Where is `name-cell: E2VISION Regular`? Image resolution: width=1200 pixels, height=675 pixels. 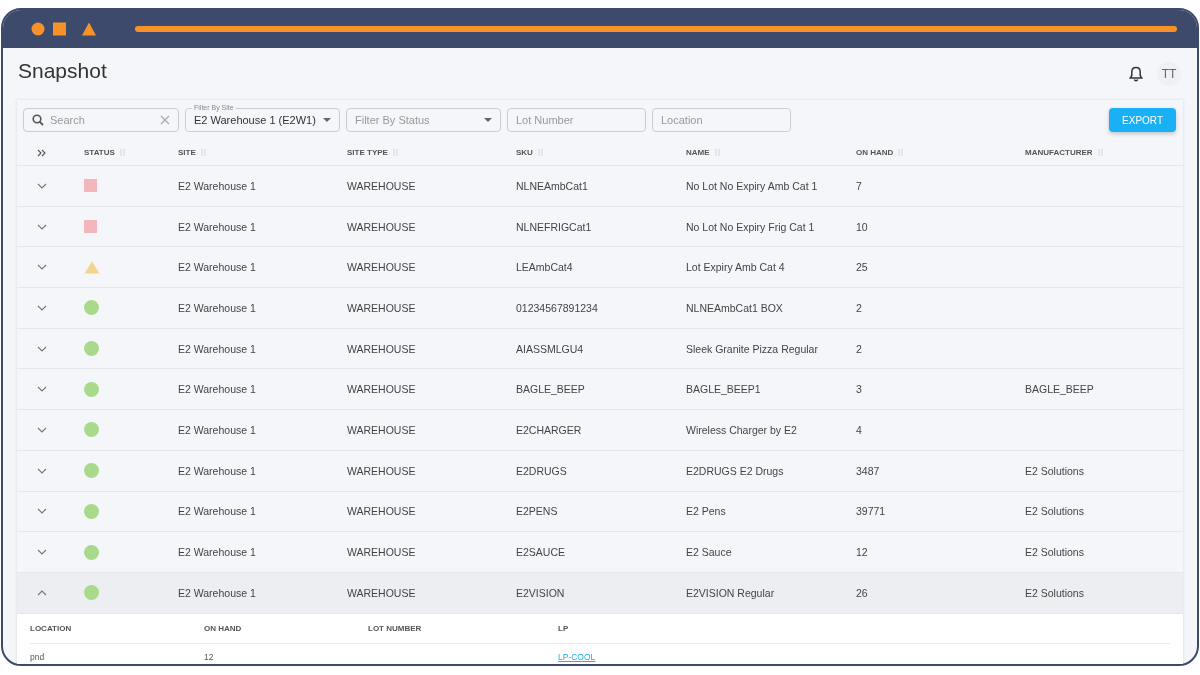
name-cell: E2VISION Regular is located at coordinates (730, 592).